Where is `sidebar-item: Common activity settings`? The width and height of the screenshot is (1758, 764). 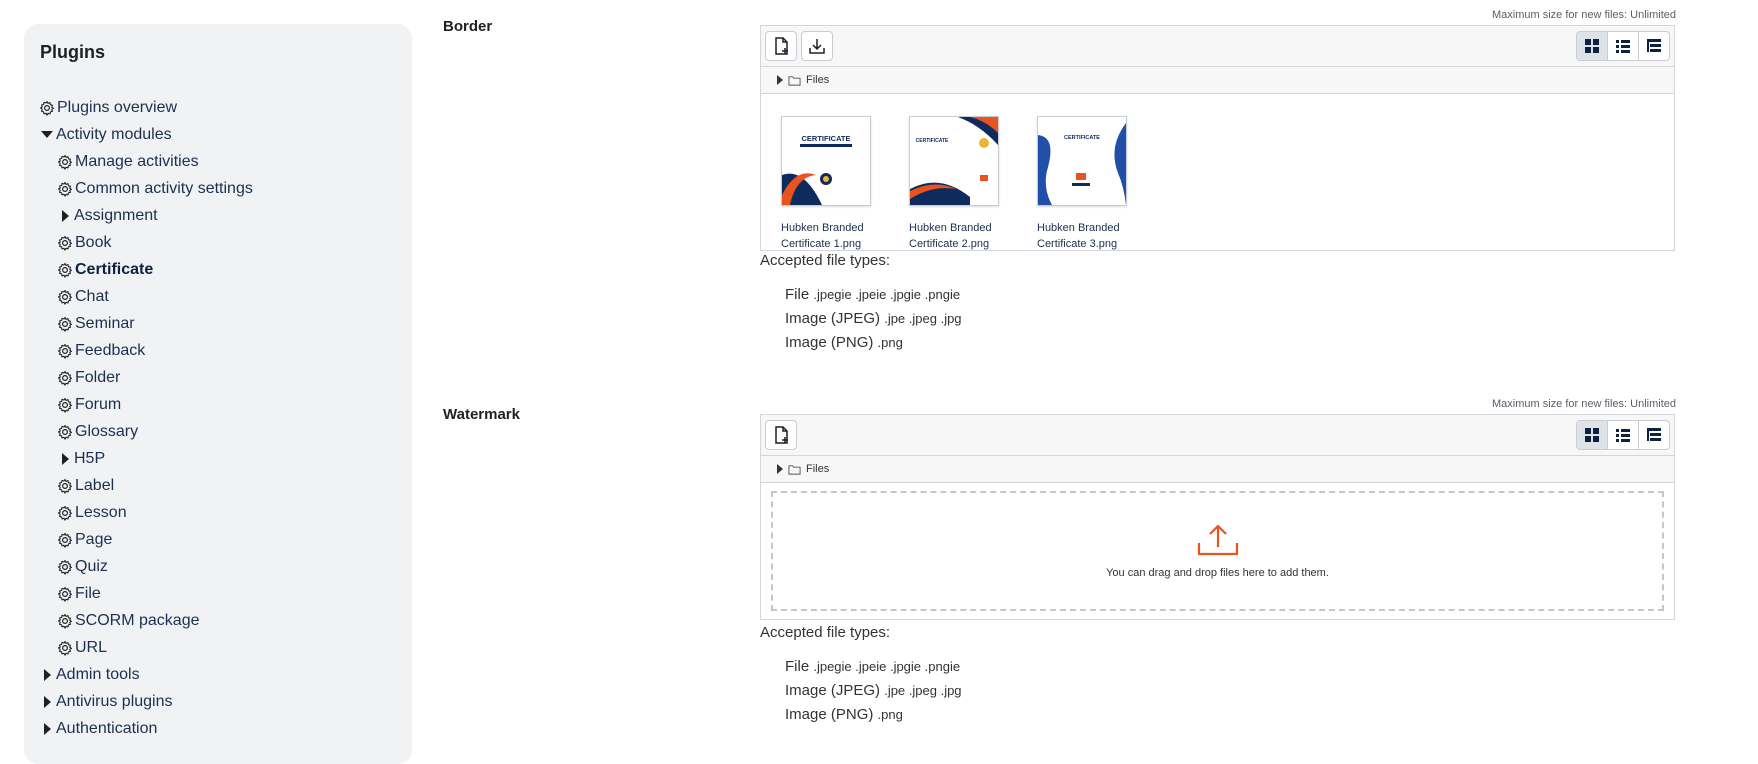 sidebar-item: Common activity settings is located at coordinates (145, 188).